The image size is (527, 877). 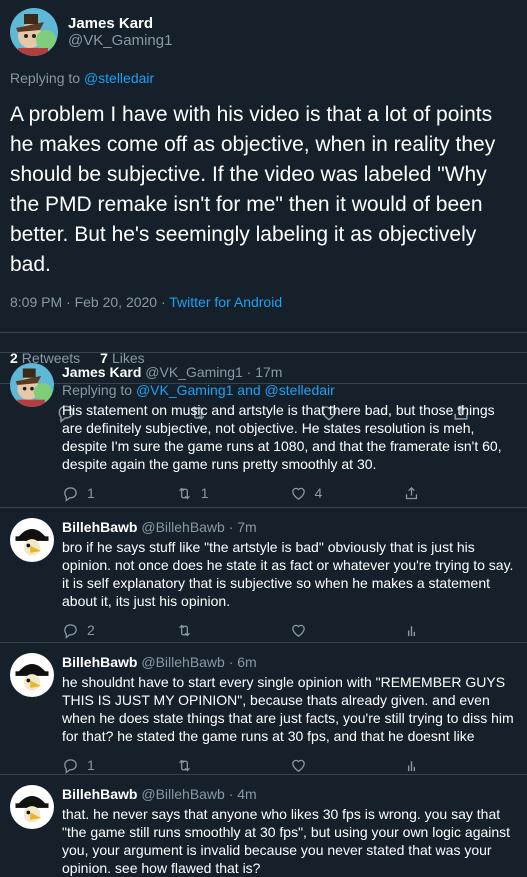 I want to click on handle: @VK_Gaming1, so click(x=120, y=40).